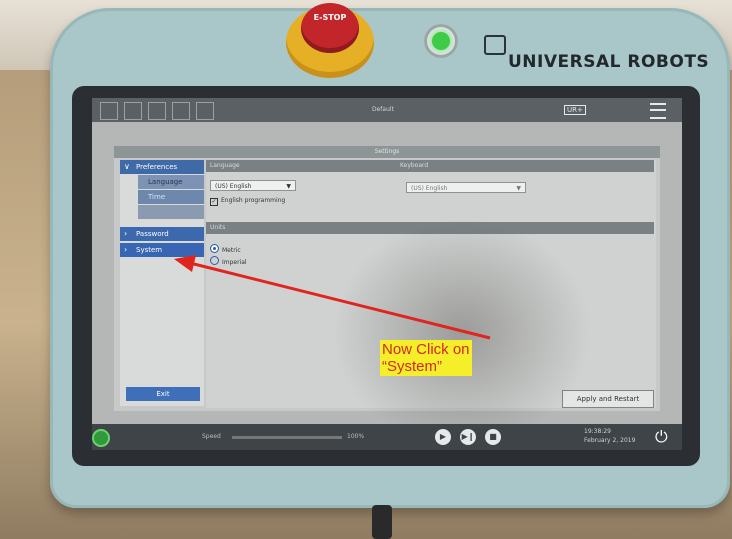  I want to click on annotation-callout: Now Click on “System”, so click(426, 358).